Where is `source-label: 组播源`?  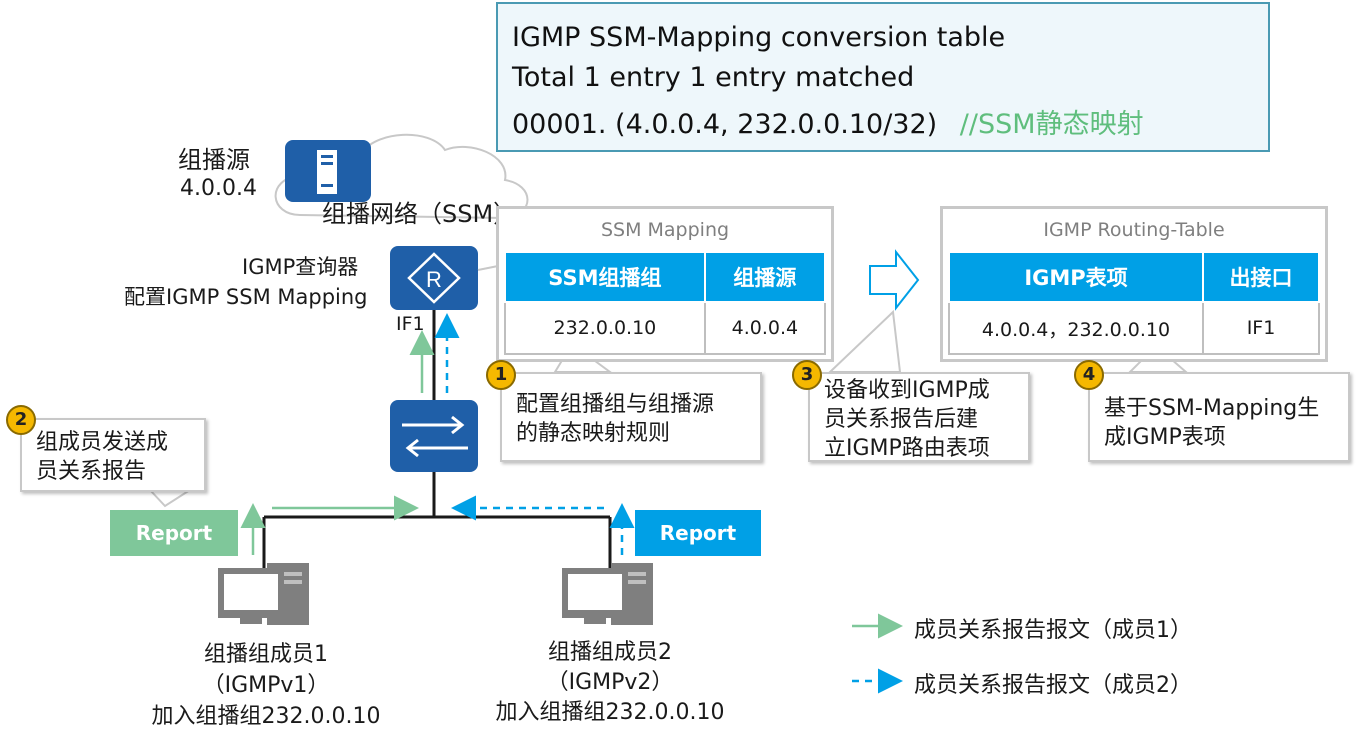
source-label: 组播源 is located at coordinates (214, 160).